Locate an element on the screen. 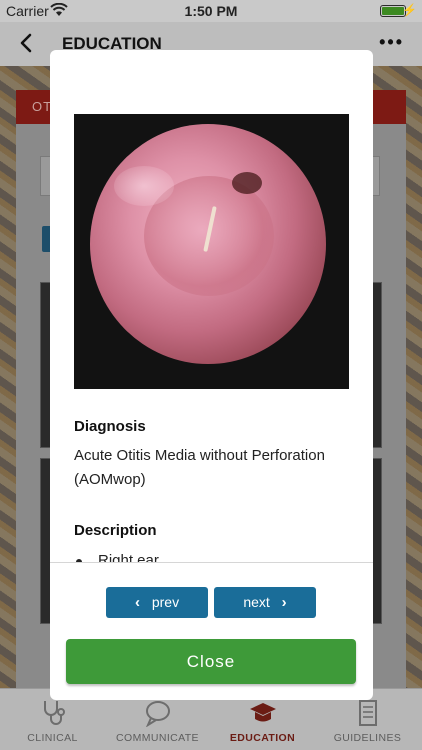 The image size is (422, 750). graduation-cap-icon is located at coordinates (263, 712).